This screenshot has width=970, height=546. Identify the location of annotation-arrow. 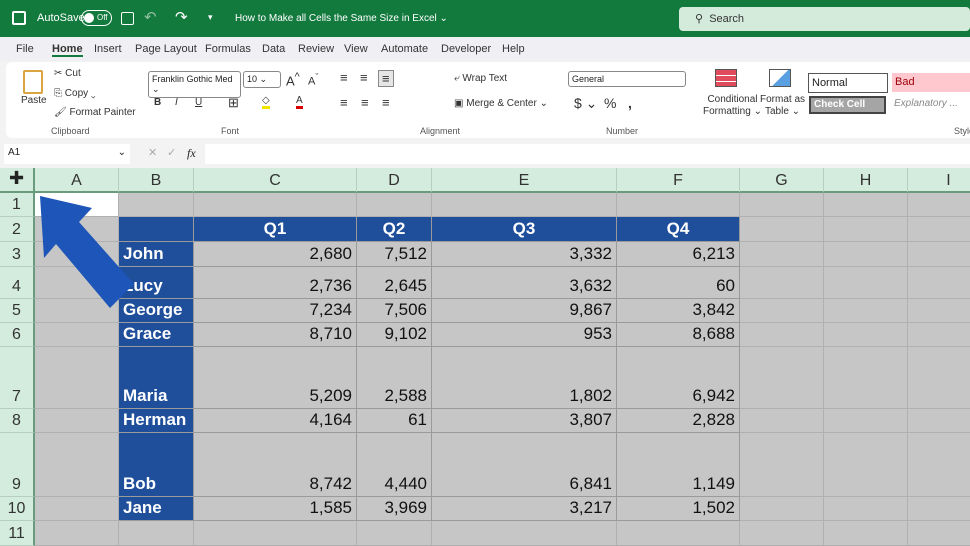
(87, 252).